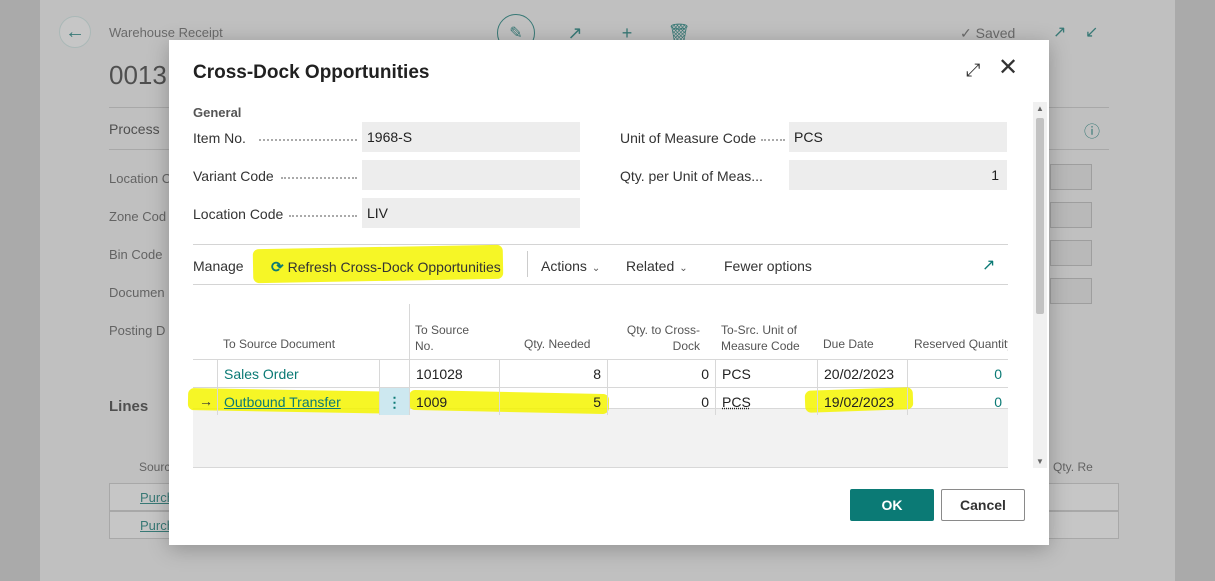 The width and height of the screenshot is (1215, 581). What do you see at coordinates (961, 344) in the screenshot?
I see `col-header-reserved-qty: Reserved Quantity` at bounding box center [961, 344].